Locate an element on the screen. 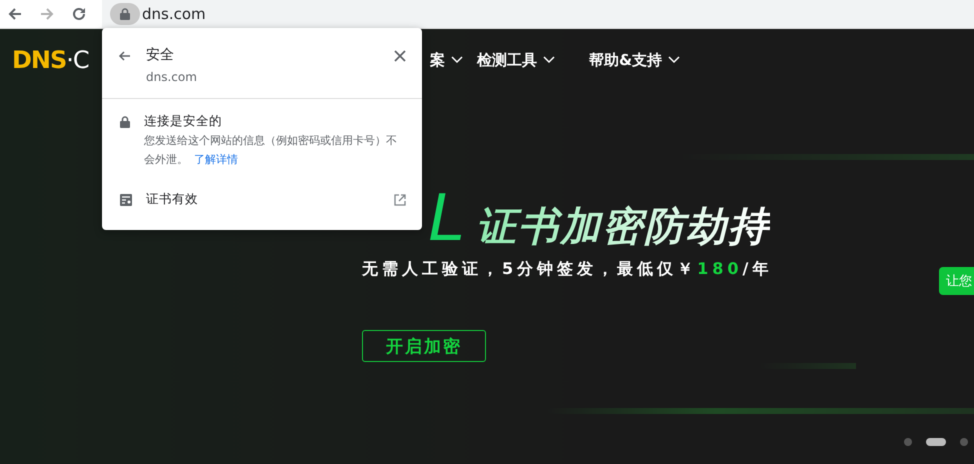  connection-status: 连接是安全的 is located at coordinates (183, 121).